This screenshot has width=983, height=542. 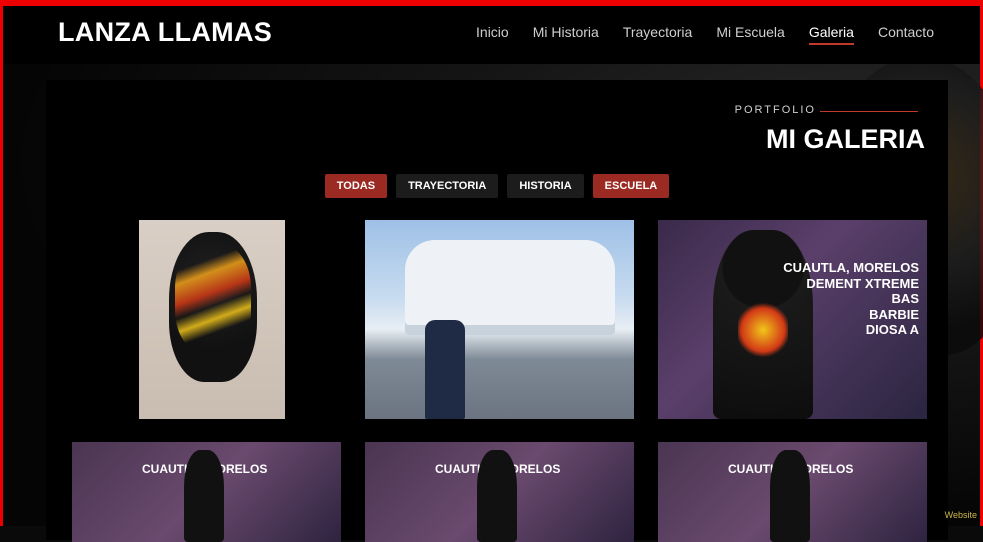 I want to click on nav-contacto: Contacto, so click(x=906, y=34).